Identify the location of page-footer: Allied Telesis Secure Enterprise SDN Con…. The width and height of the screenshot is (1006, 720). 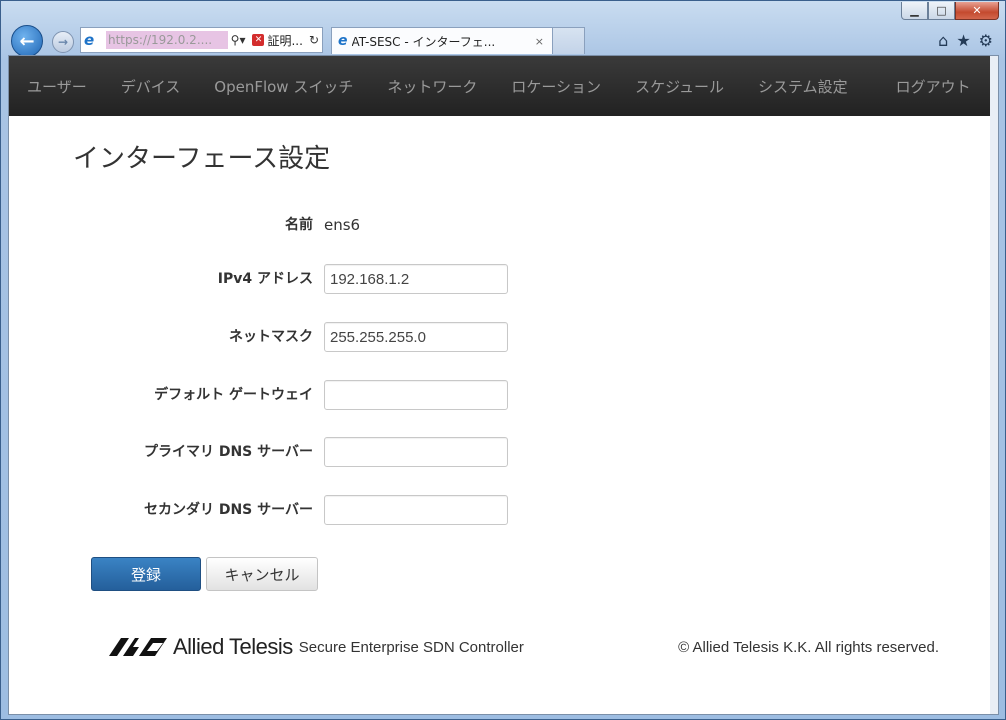
(524, 649).